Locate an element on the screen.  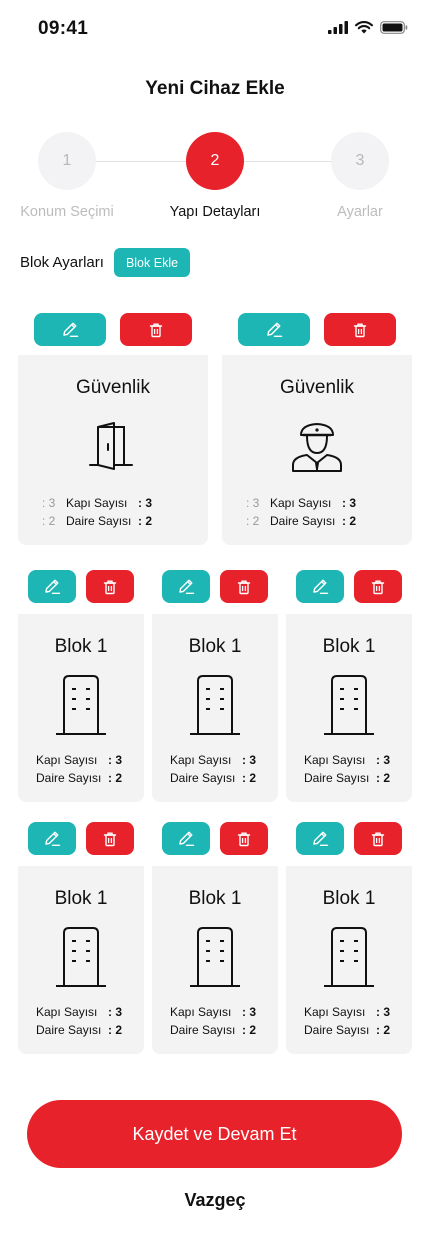
step-1-circle: 1 is located at coordinates (67, 161).